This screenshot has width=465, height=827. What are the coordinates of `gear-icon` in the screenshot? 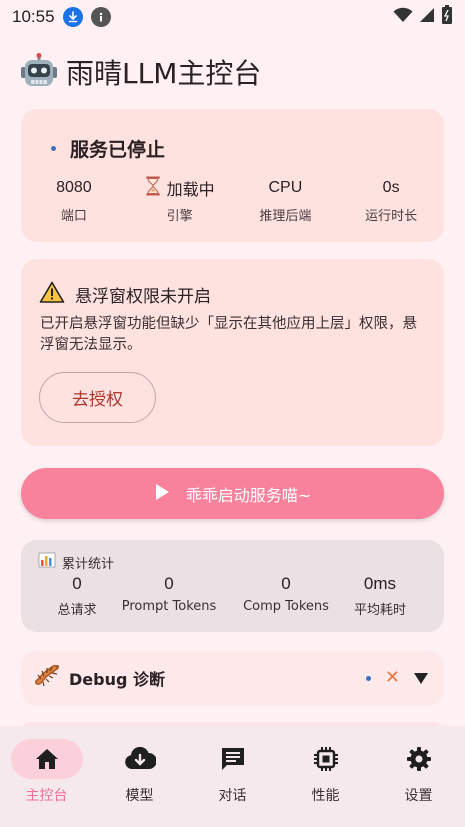 It's located at (419, 759).